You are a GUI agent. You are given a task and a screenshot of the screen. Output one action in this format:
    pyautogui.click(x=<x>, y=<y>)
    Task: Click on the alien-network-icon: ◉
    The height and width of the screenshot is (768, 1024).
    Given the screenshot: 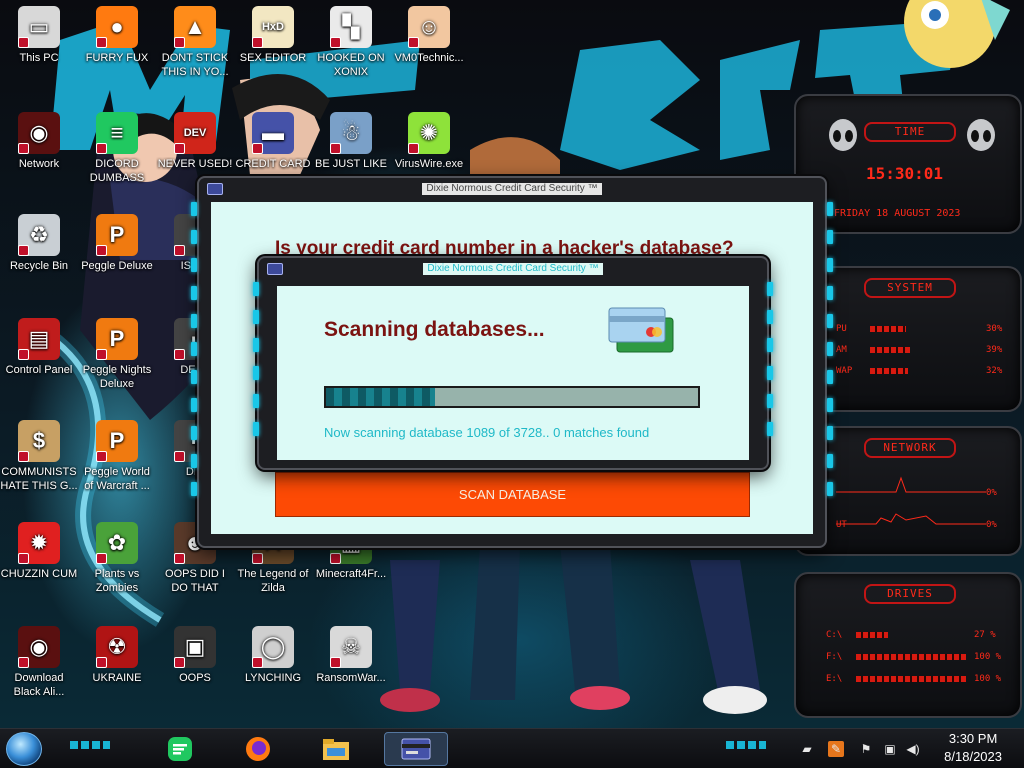 What is the action you would take?
    pyautogui.click(x=39, y=133)
    